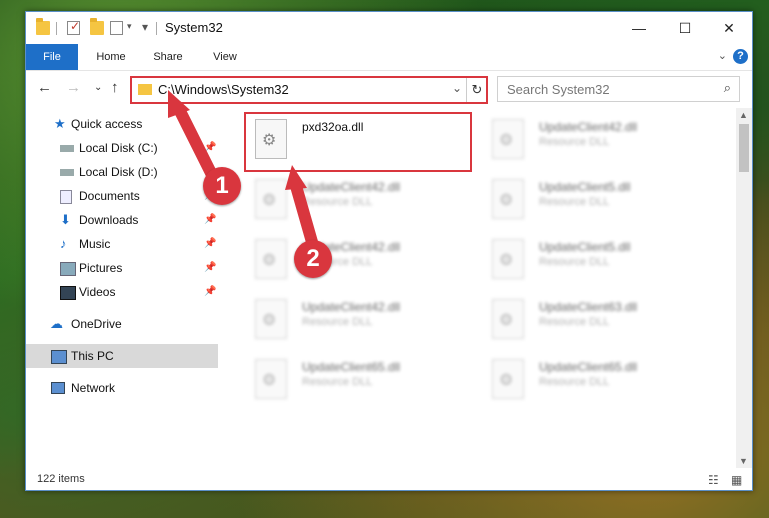 This screenshot has width=769, height=518. I want to click on step-1-callout: 1, so click(222, 186).